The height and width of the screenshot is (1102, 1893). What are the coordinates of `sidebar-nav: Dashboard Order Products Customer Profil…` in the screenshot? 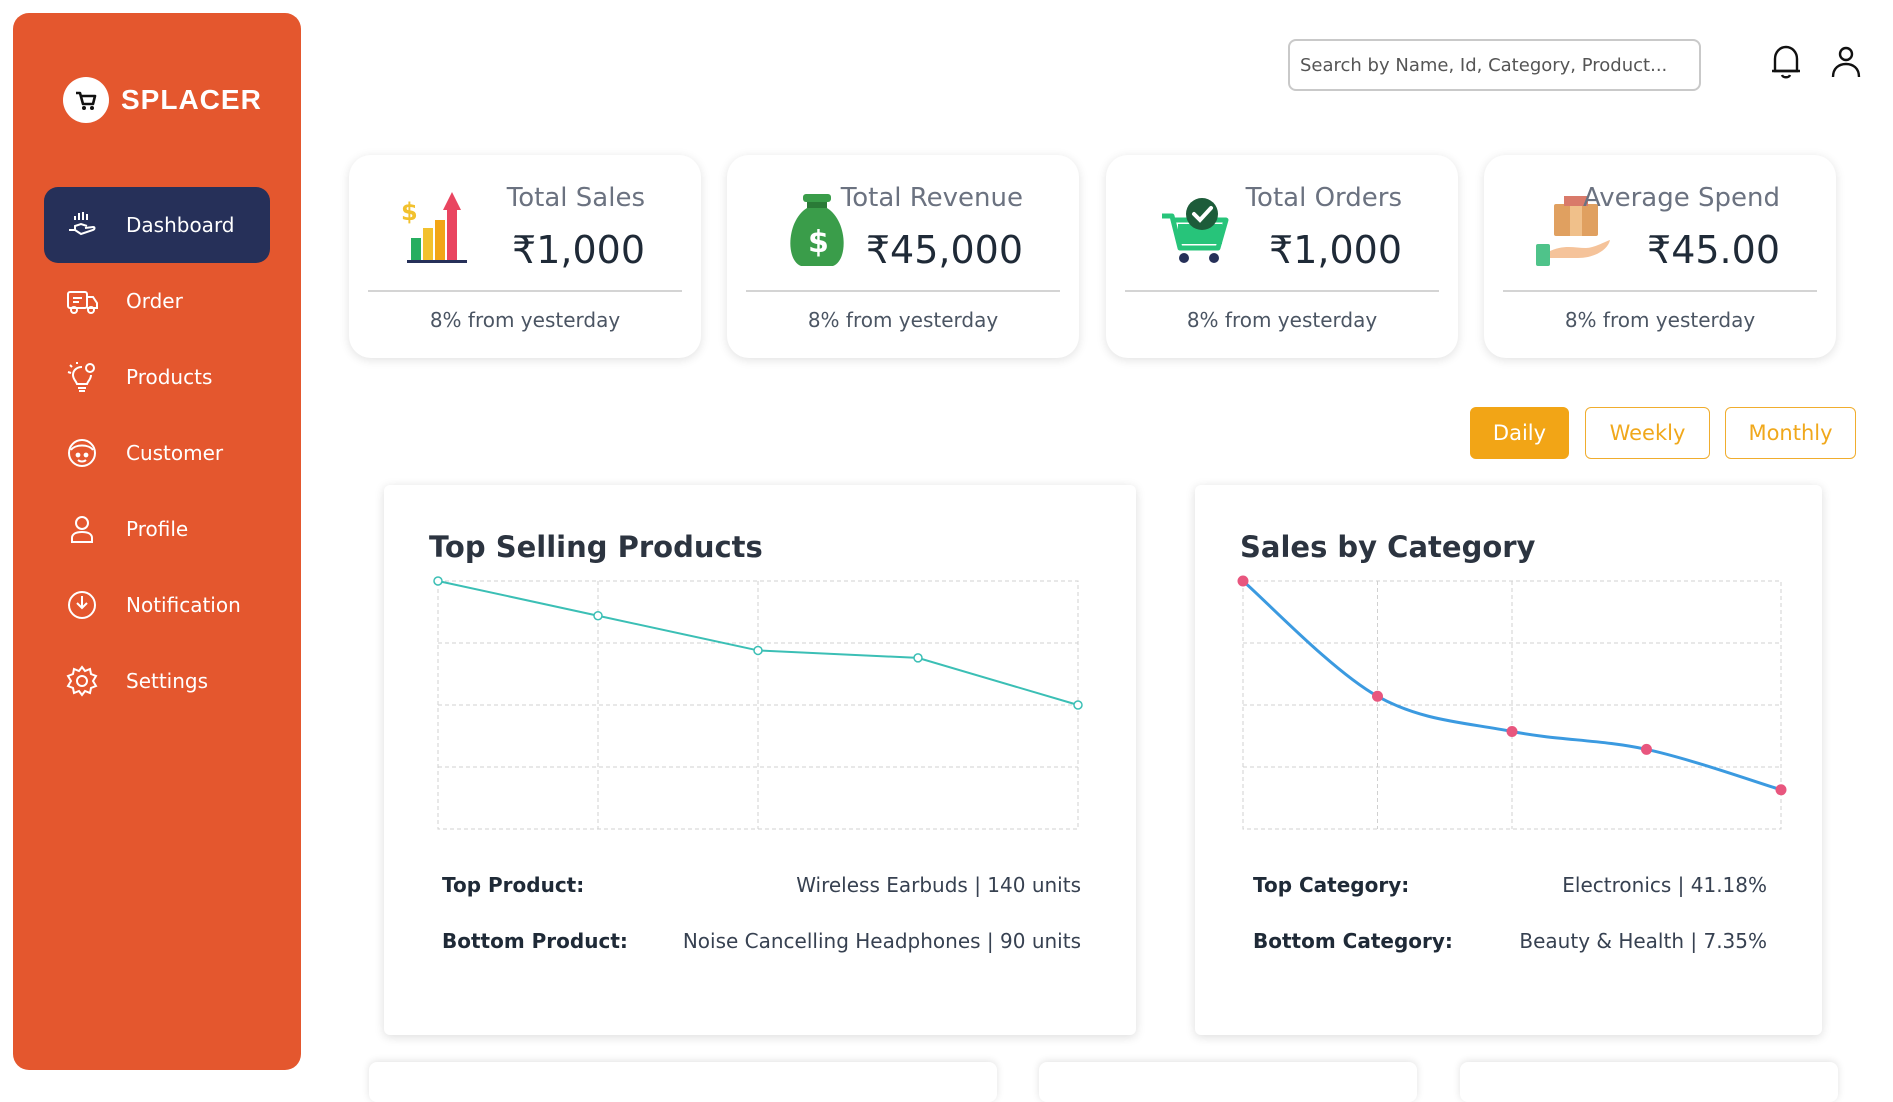 It's located at (157, 453).